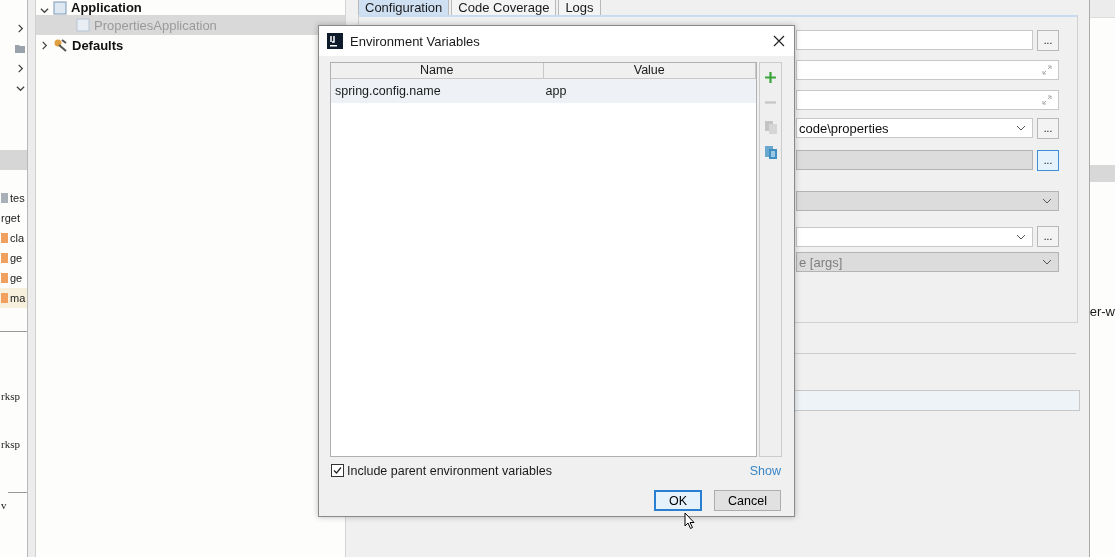  What do you see at coordinates (579, 8) in the screenshot?
I see `tab: Logs` at bounding box center [579, 8].